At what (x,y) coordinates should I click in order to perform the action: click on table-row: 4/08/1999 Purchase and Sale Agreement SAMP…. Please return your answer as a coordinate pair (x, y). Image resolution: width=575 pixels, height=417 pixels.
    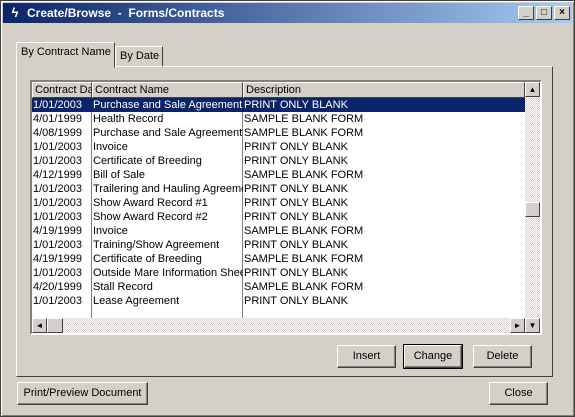
    Looking at the image, I should click on (278, 133).